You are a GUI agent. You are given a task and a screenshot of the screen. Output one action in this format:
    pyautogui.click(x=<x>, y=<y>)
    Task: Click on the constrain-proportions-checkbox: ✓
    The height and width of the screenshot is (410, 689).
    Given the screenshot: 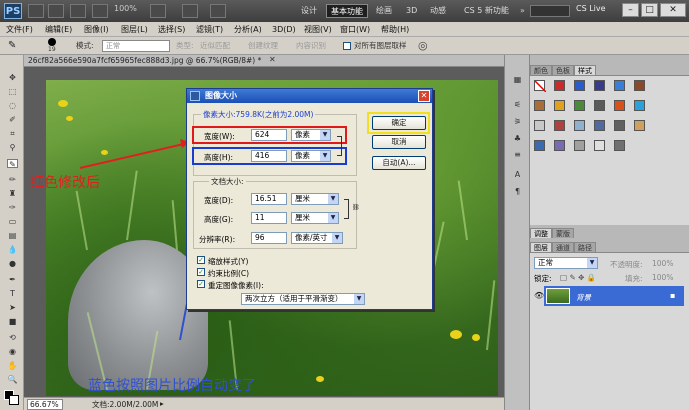 What is the action you would take?
    pyautogui.click(x=201, y=272)
    